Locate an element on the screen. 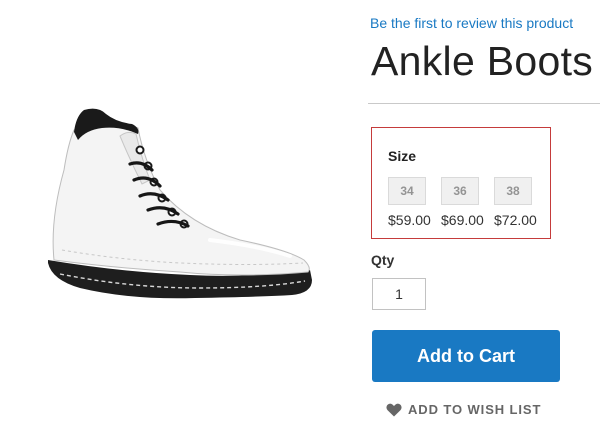 The height and width of the screenshot is (430, 600). heart-icon is located at coordinates (394, 409).